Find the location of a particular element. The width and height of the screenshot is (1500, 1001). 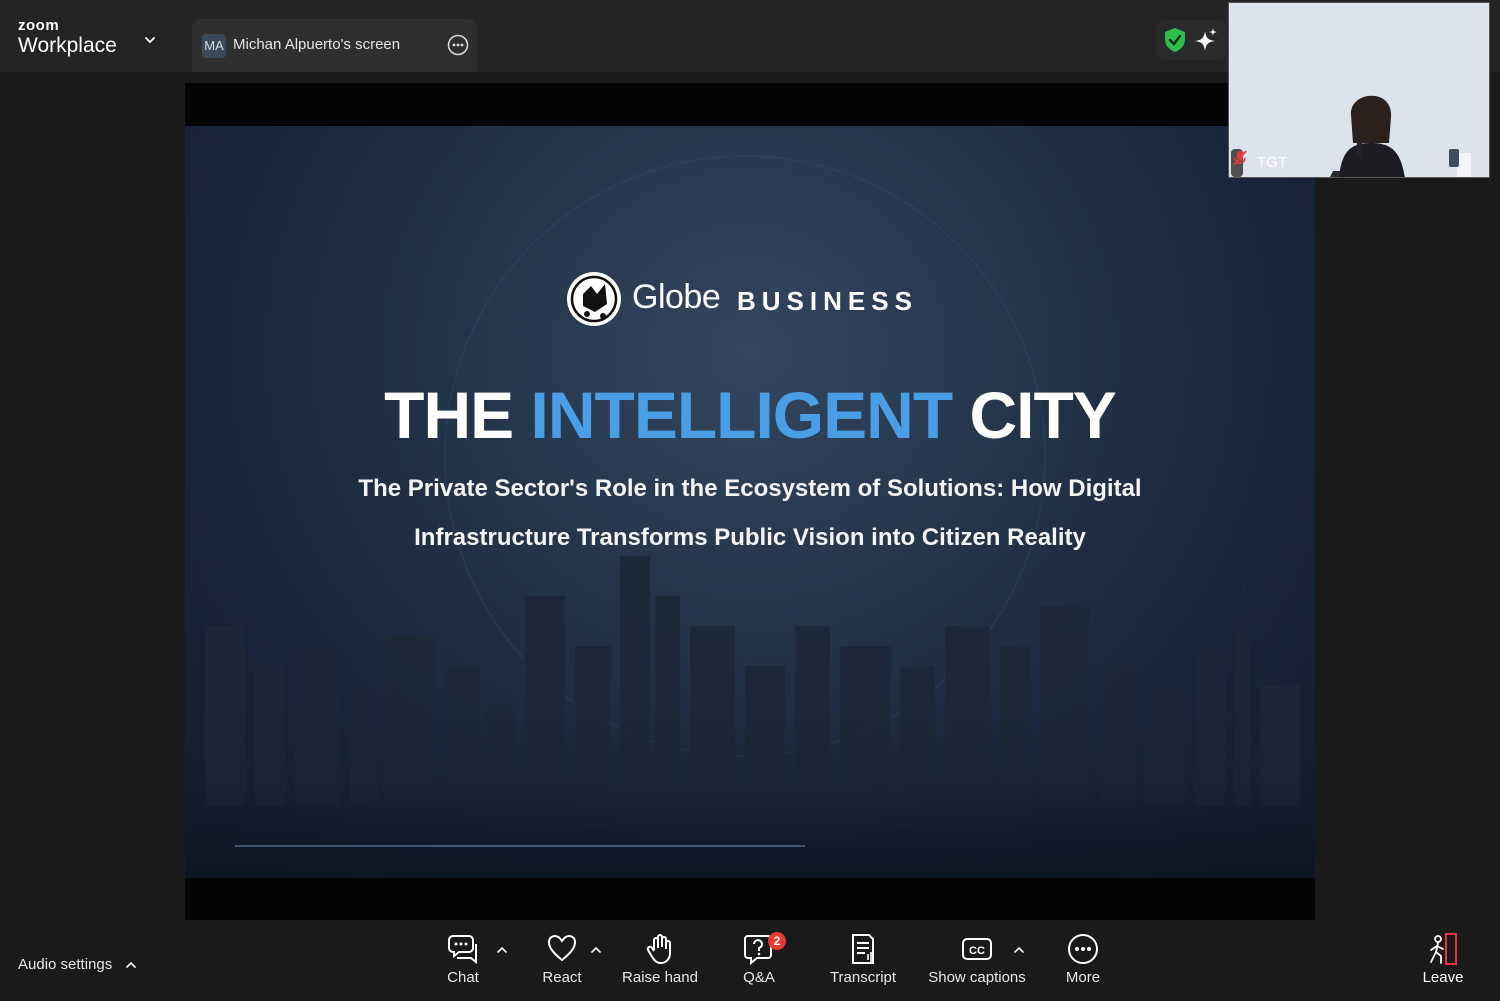

chat-icon is located at coordinates (462, 950).